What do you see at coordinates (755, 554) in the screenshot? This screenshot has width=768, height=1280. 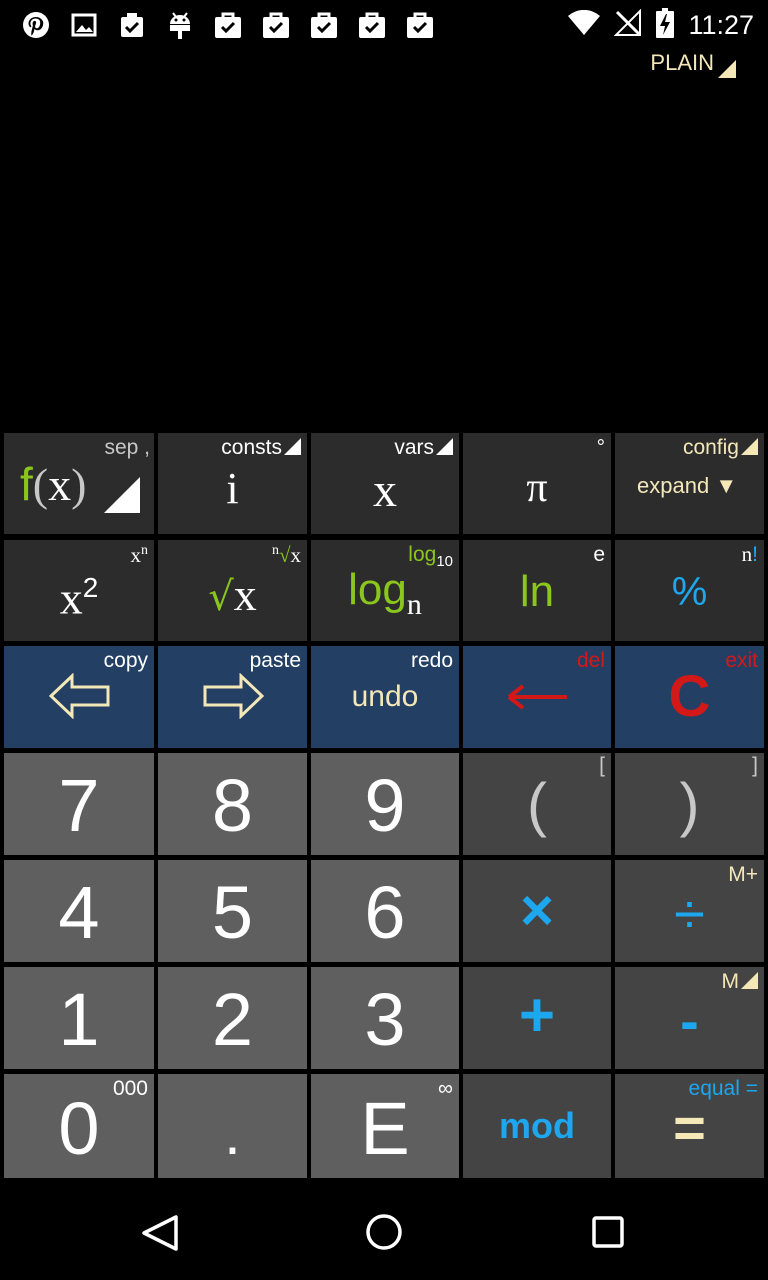 I see `factorial-bang: !` at bounding box center [755, 554].